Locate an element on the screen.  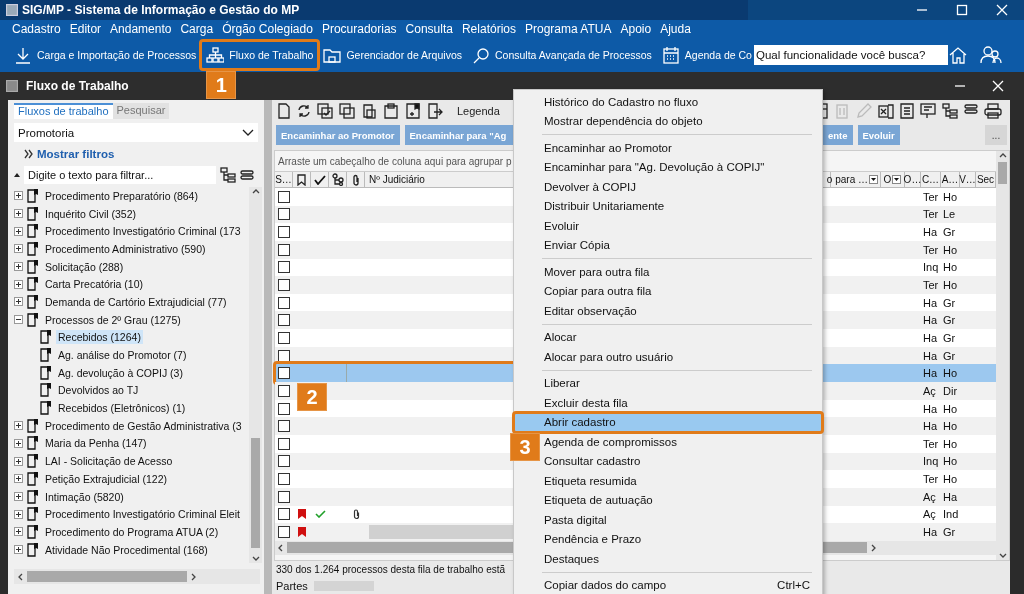
table-cell: Le is located at coordinates (949, 214).